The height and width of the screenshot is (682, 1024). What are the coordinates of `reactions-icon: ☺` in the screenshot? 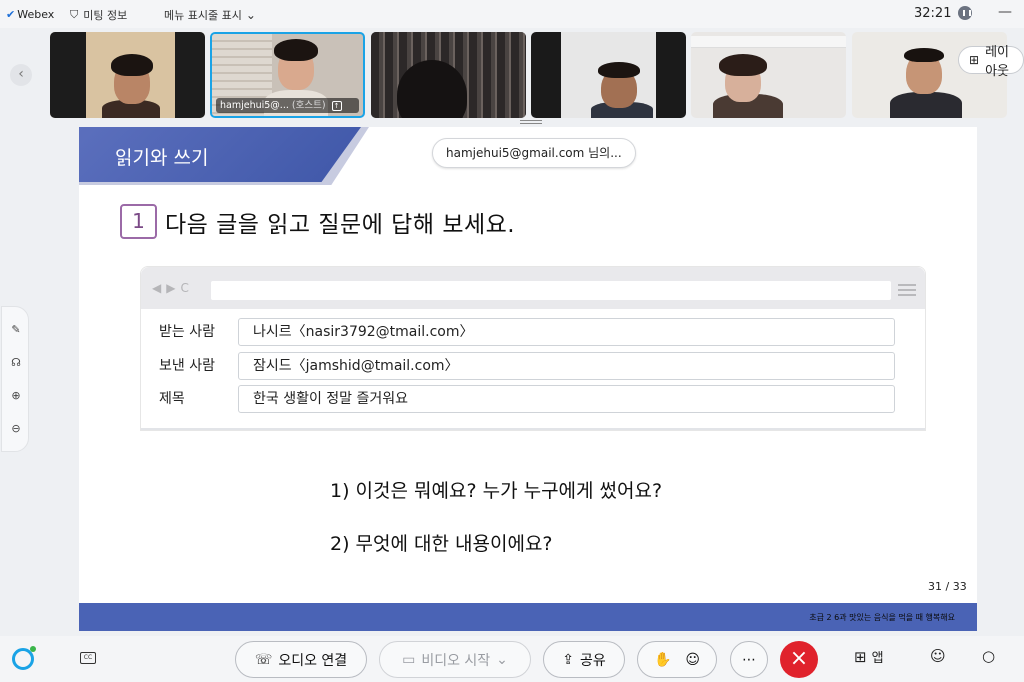 It's located at (692, 660).